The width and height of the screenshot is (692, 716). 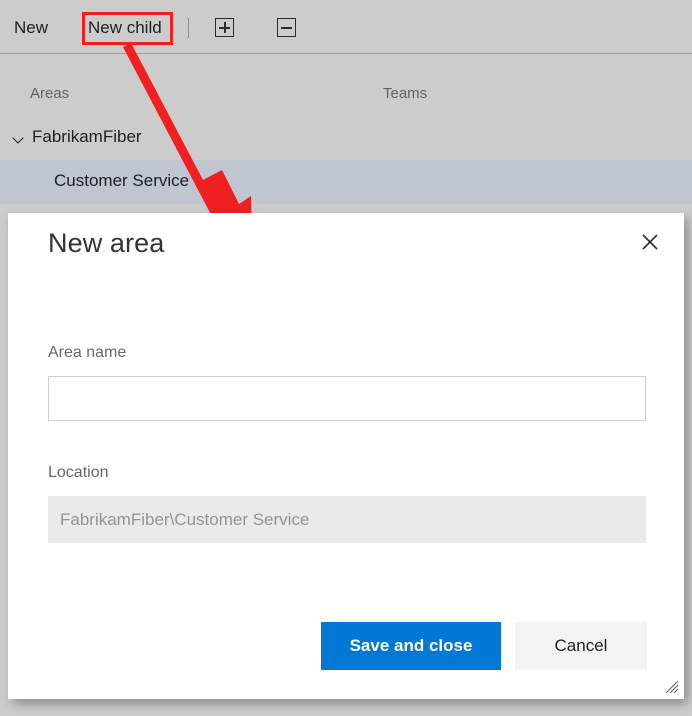 What do you see at coordinates (346, 96) in the screenshot?
I see `grid-column-header: Areas Teams` at bounding box center [346, 96].